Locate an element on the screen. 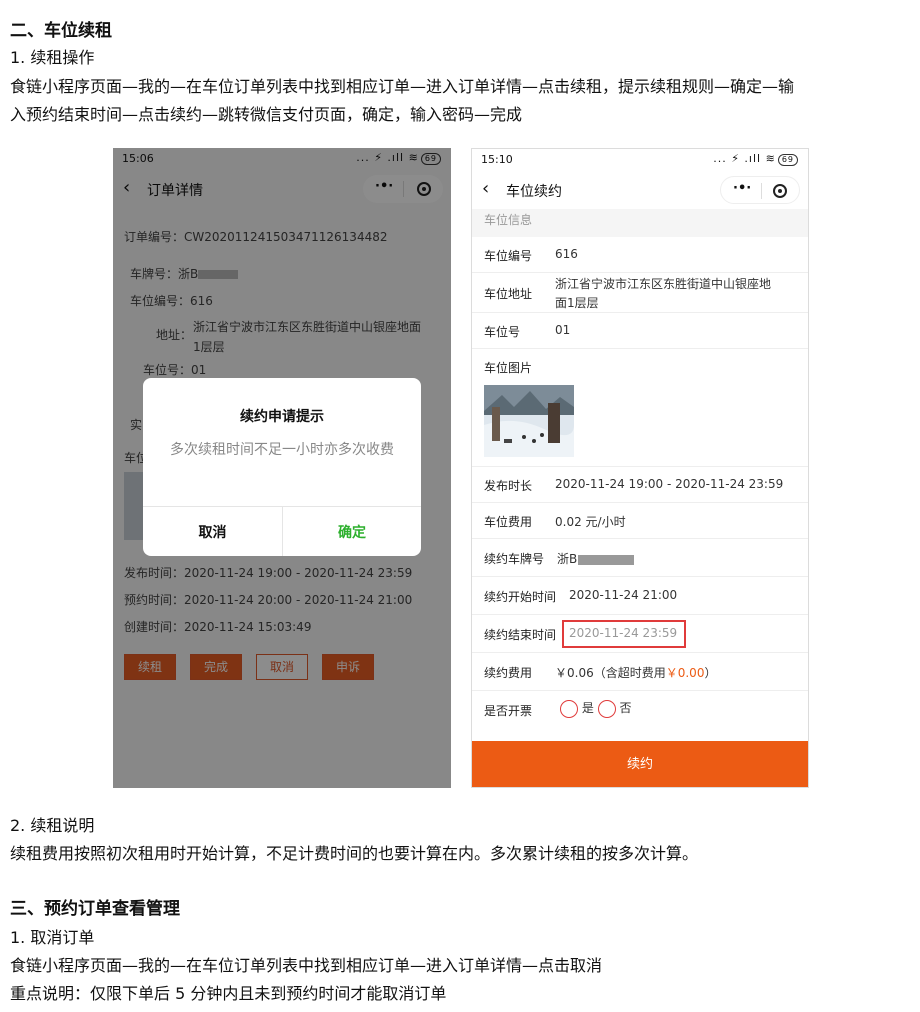  sub3-title: 1. 取消订单 is located at coordinates (52, 937).